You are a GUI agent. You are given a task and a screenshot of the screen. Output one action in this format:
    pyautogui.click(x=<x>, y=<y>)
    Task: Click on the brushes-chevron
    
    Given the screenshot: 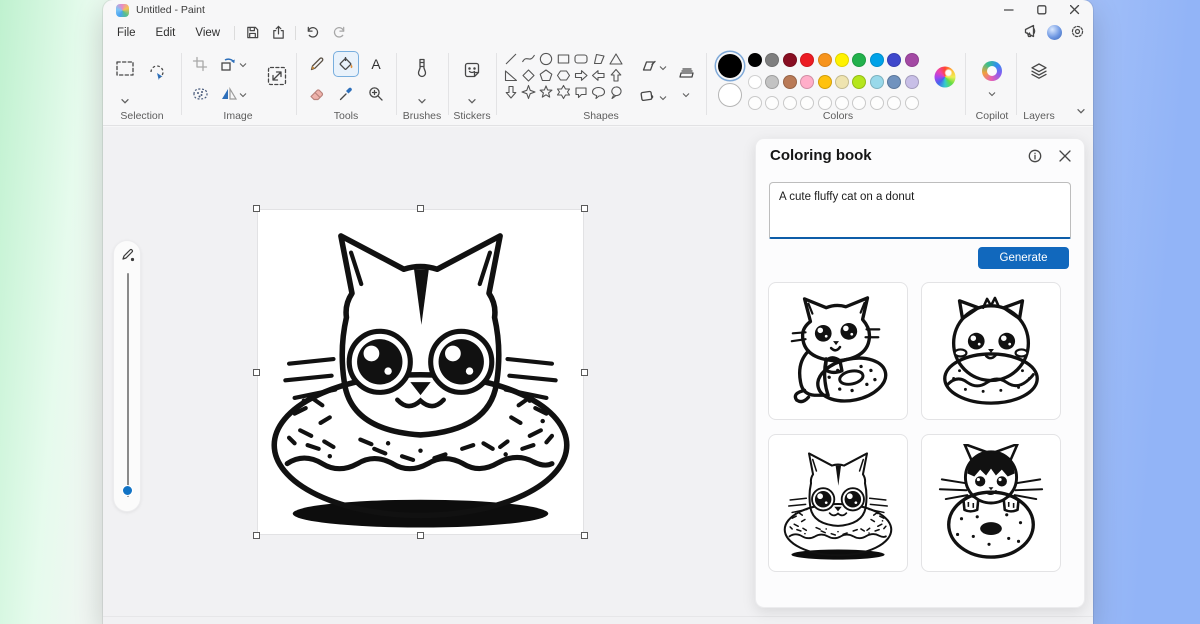 What is the action you would take?
    pyautogui.click(x=422, y=101)
    